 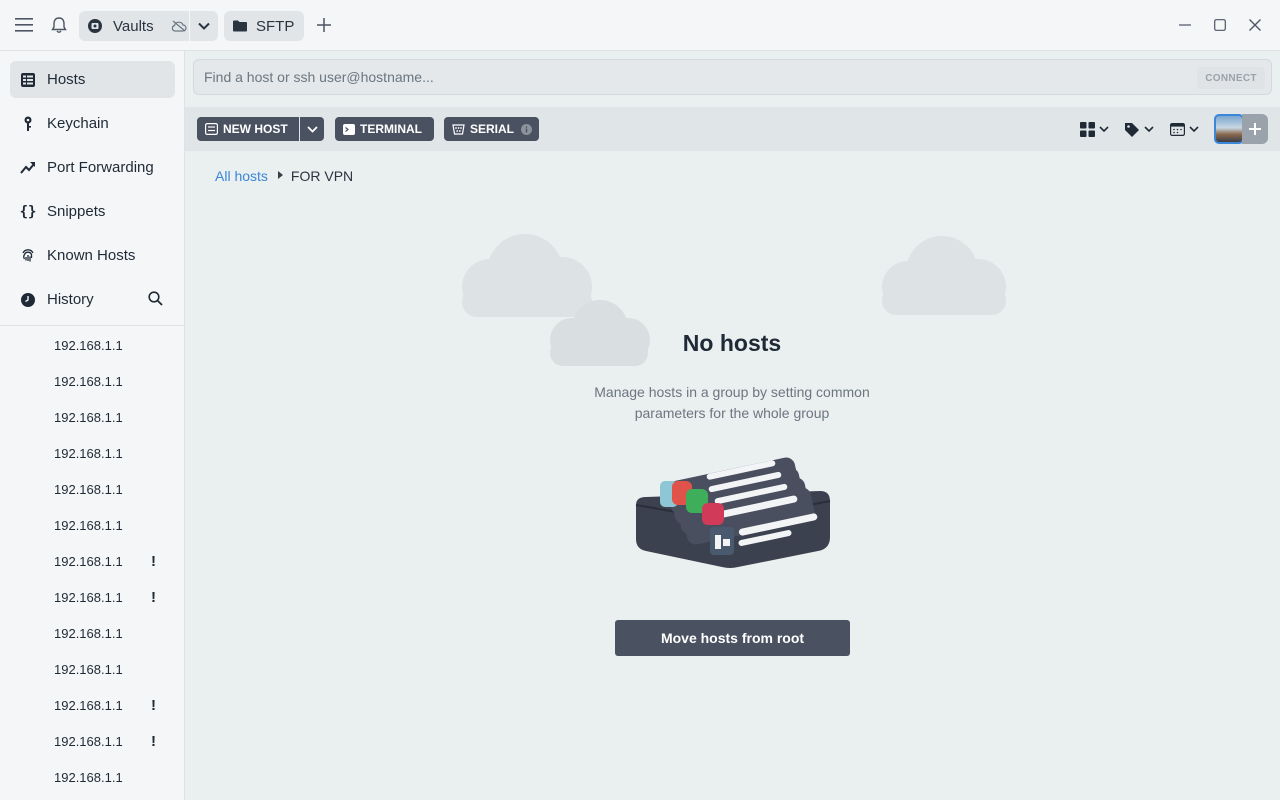 I want to click on terminal-button: TERMINAL, so click(x=384, y=129).